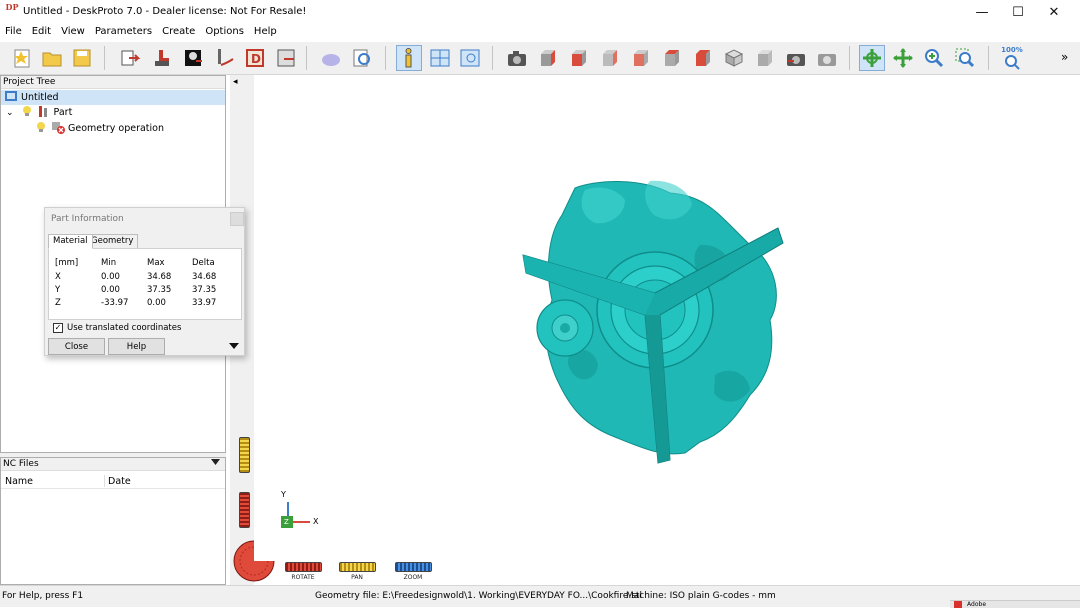 Image resolution: width=1080 pixels, height=608 pixels. What do you see at coordinates (440, 58) in the screenshot?
I see `window-layout-button` at bounding box center [440, 58].